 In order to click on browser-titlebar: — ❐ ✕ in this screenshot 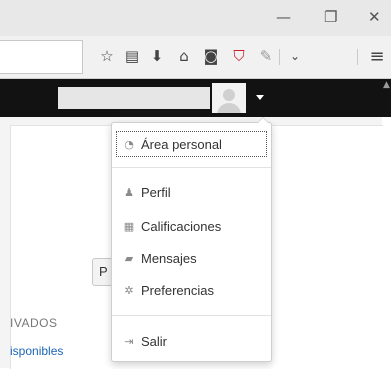, I will do `click(195, 18)`.